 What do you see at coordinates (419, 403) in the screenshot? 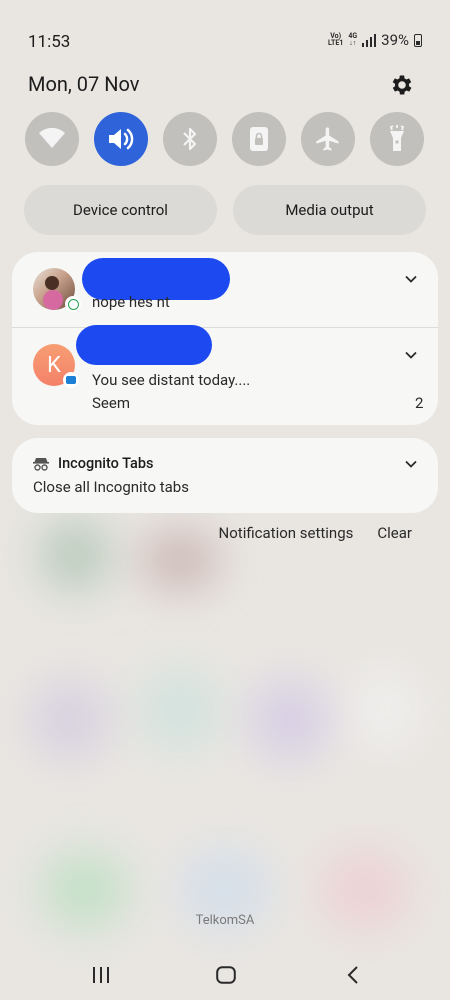
I see `message-count-badge: 2` at bounding box center [419, 403].